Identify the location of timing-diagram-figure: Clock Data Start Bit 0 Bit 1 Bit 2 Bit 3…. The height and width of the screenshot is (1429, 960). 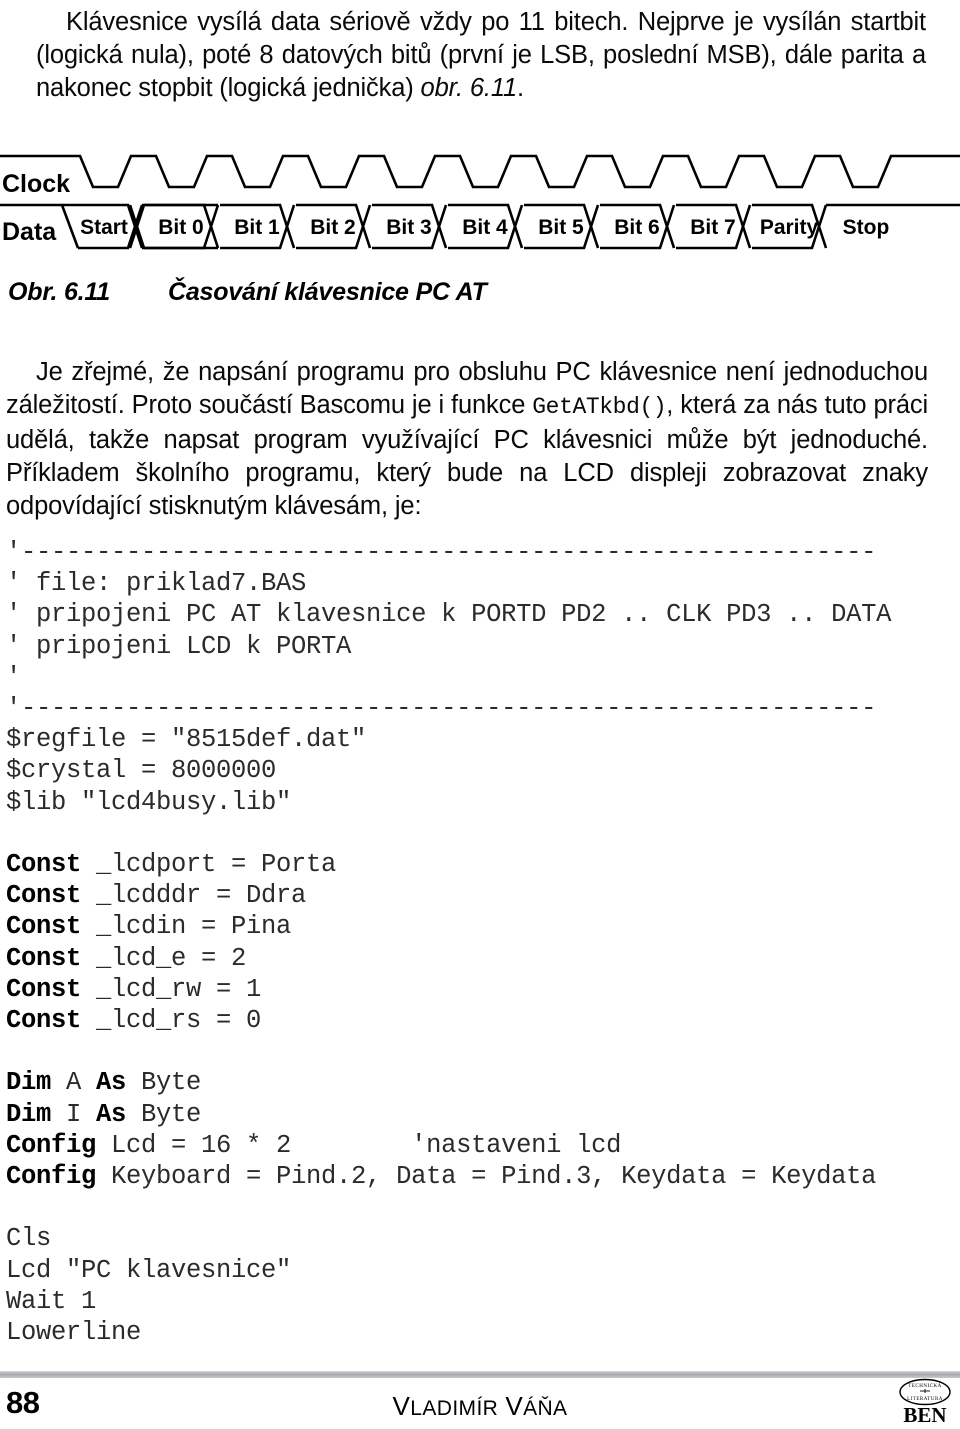
(480, 197).